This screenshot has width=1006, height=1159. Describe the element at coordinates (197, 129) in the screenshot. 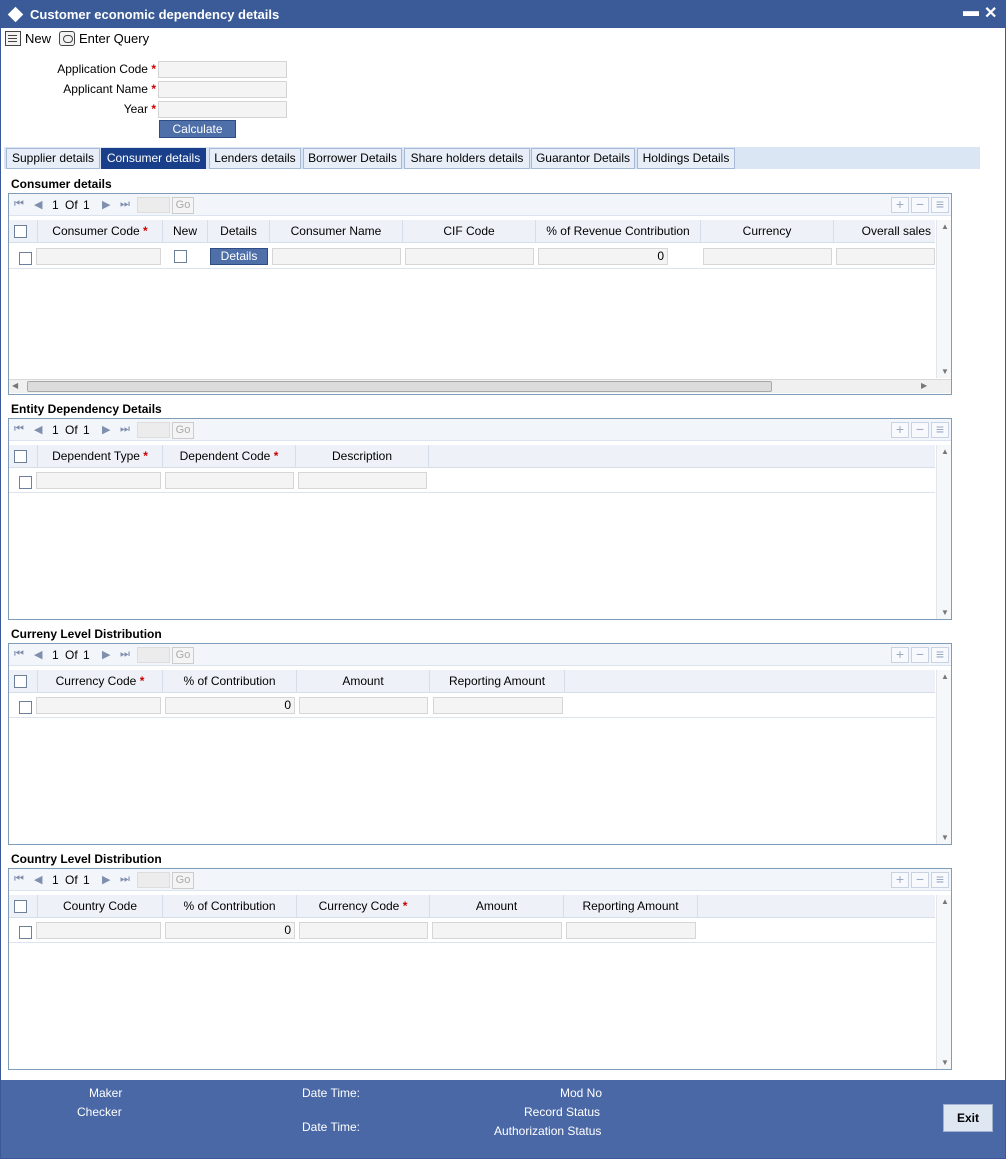

I see `calculate-button: Calculate` at that location.